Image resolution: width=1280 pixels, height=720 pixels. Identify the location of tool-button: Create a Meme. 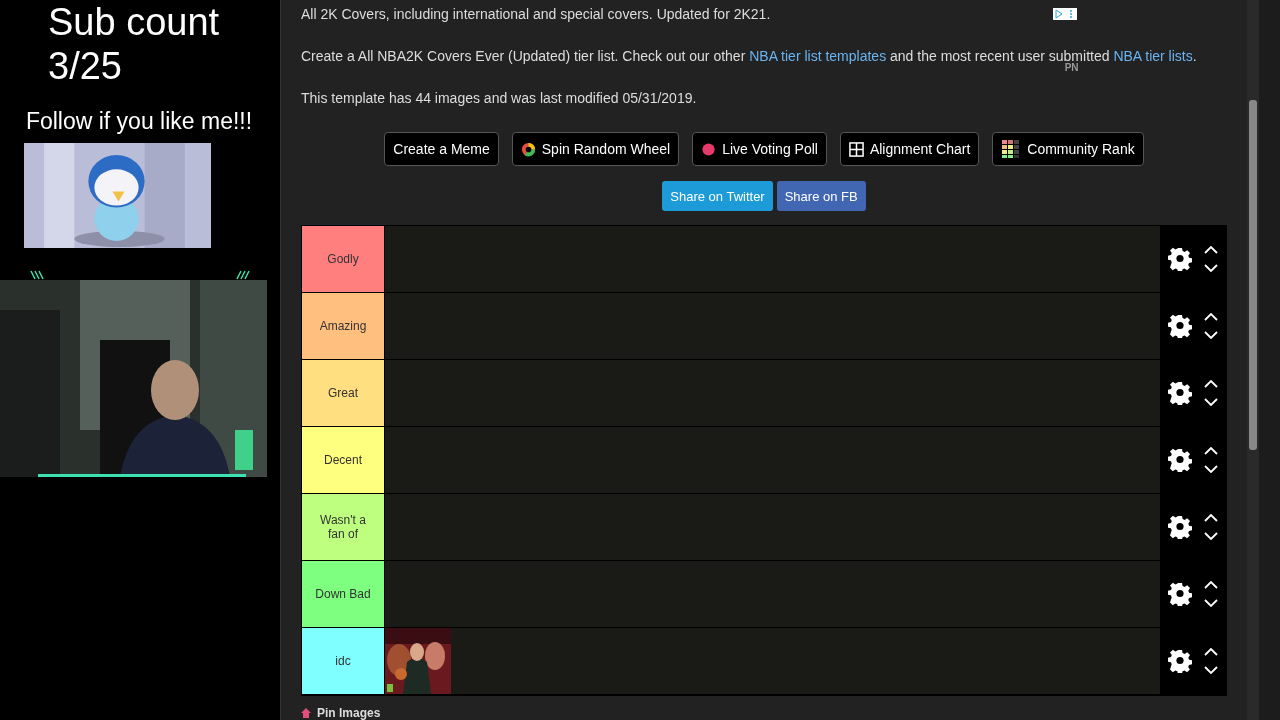
(441, 149).